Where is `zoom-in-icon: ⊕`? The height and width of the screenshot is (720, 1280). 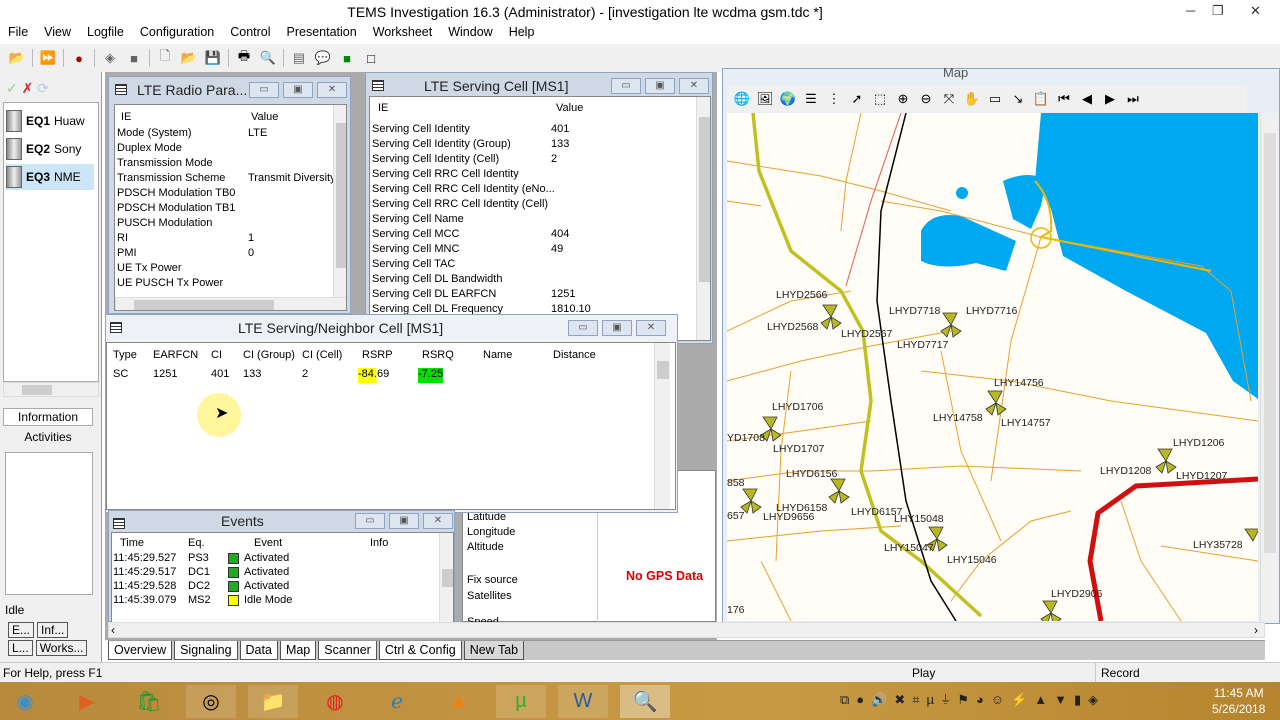 zoom-in-icon: ⊕ is located at coordinates (903, 99).